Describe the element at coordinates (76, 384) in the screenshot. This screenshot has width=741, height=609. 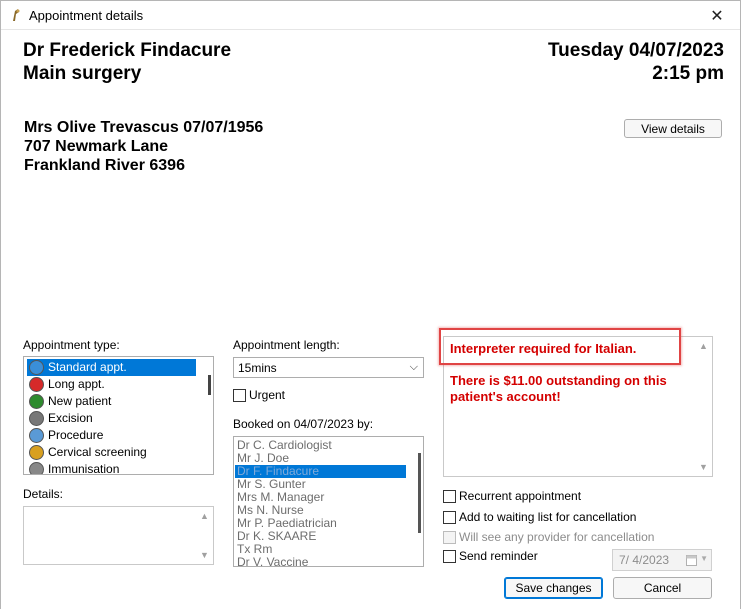
I see `appointment-type-item-label: Long appt.` at that location.